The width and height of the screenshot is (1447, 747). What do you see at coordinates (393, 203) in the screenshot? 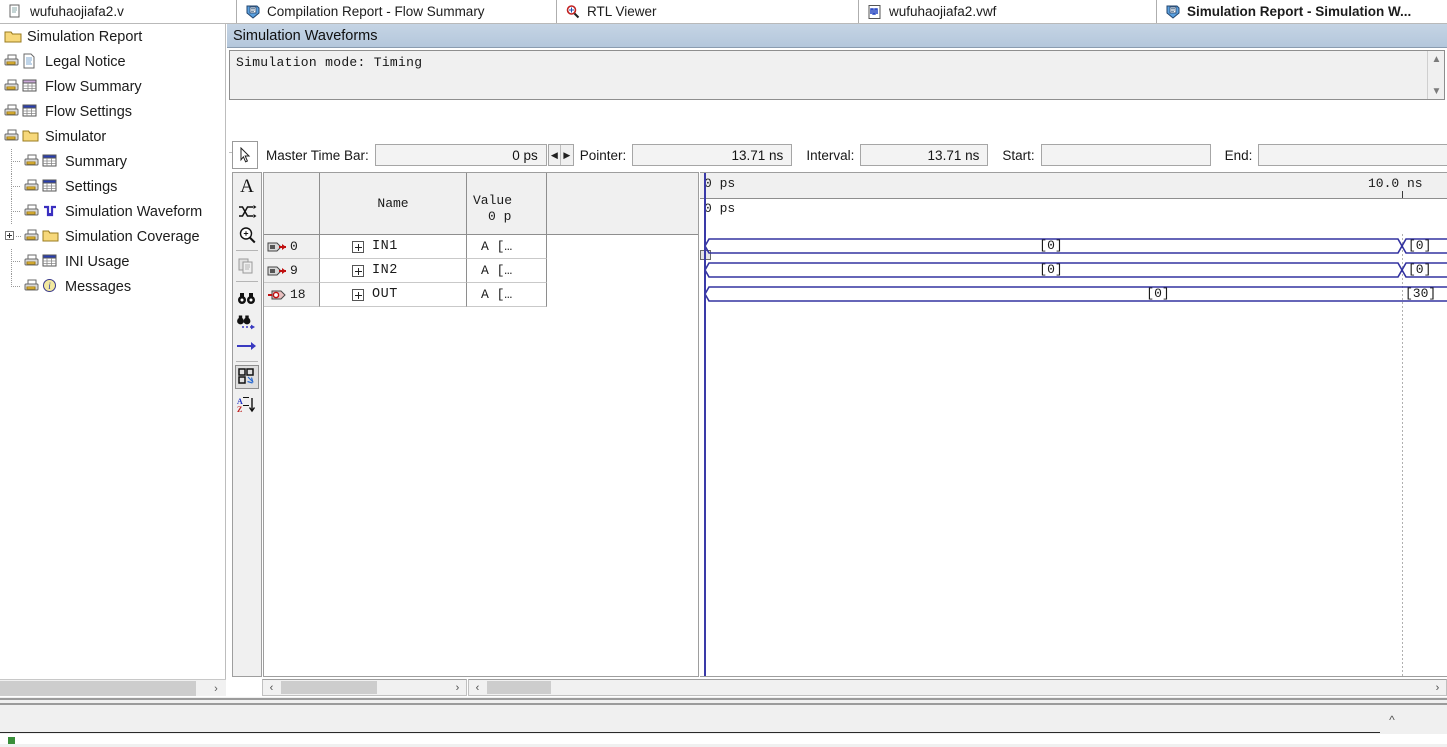
I see `header-name-column: Name` at bounding box center [393, 203].